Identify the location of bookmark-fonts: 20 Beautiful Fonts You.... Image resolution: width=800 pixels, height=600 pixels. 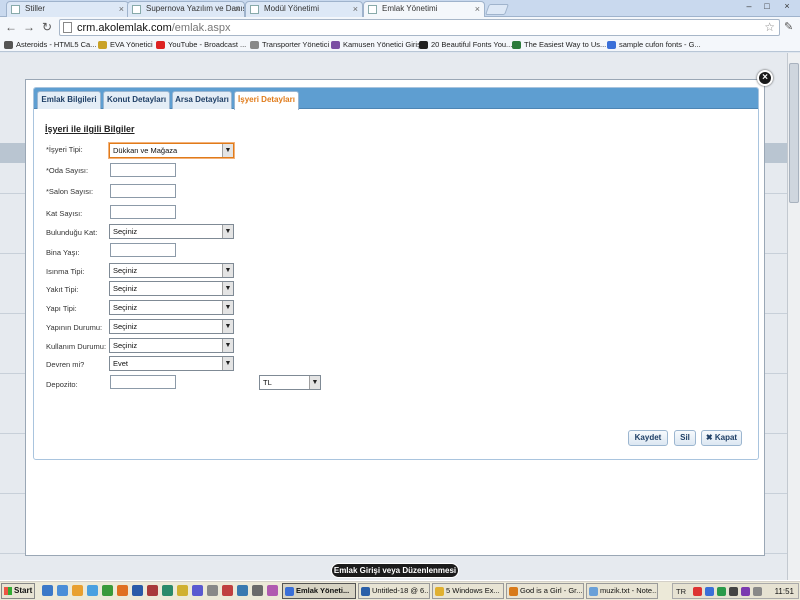
(465, 45).